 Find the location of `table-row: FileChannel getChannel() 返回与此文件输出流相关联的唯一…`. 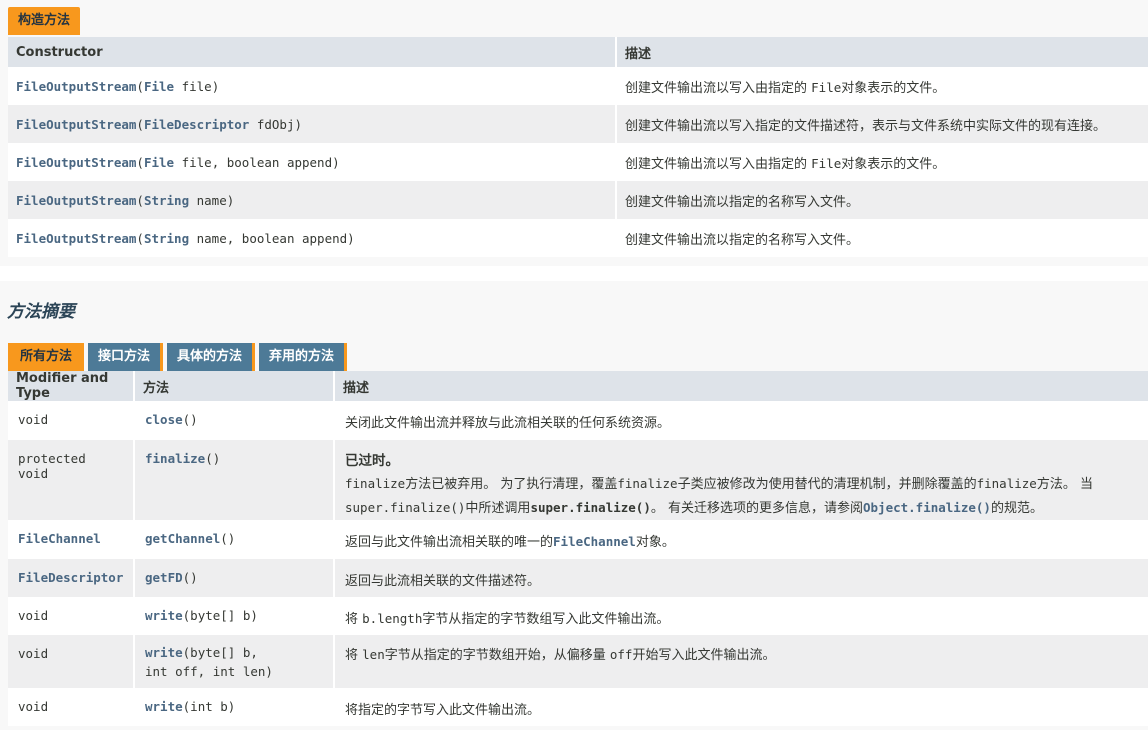

table-row: FileChannel getChannel() 返回与此文件输出流相关联的唯一… is located at coordinates (578, 539).